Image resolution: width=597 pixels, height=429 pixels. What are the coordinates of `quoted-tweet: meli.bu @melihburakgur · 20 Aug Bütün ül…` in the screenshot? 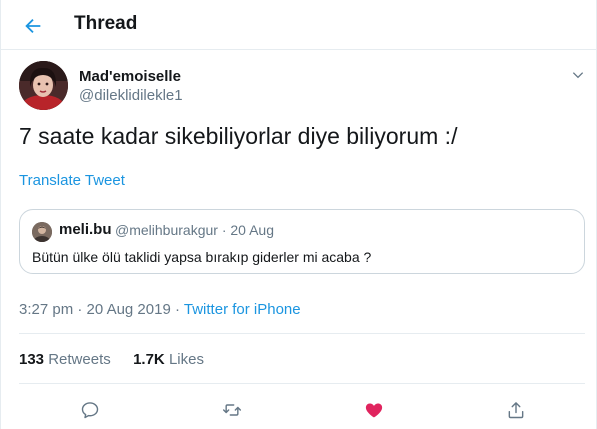 It's located at (302, 241).